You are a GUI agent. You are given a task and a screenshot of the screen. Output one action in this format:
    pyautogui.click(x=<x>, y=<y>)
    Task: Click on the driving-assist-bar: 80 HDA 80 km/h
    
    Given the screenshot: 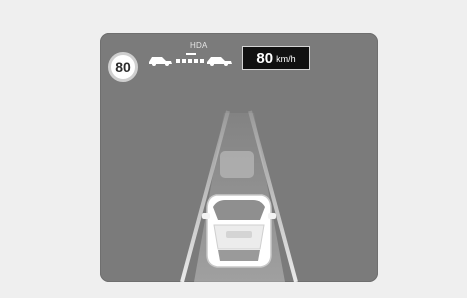 What is the action you would take?
    pyautogui.click(x=239, y=65)
    